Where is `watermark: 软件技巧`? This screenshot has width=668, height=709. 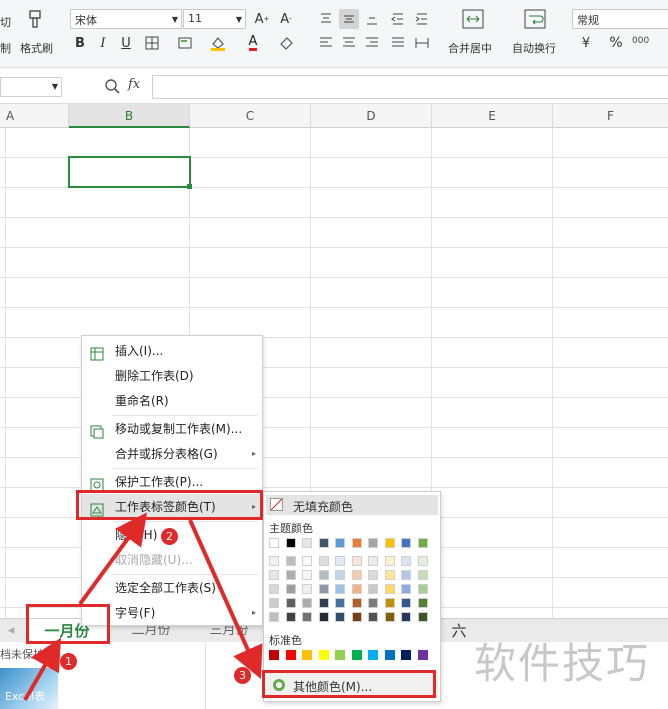
watermark: 软件技巧 is located at coordinates (562, 663).